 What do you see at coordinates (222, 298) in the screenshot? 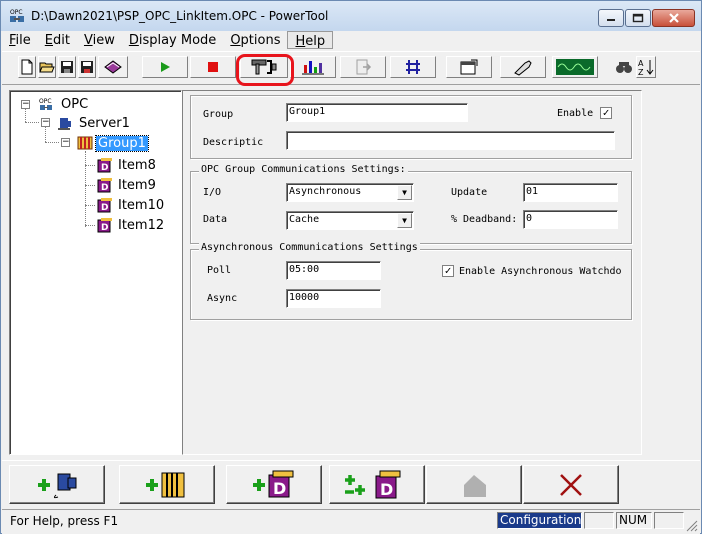
I see `async-label: Async` at bounding box center [222, 298].